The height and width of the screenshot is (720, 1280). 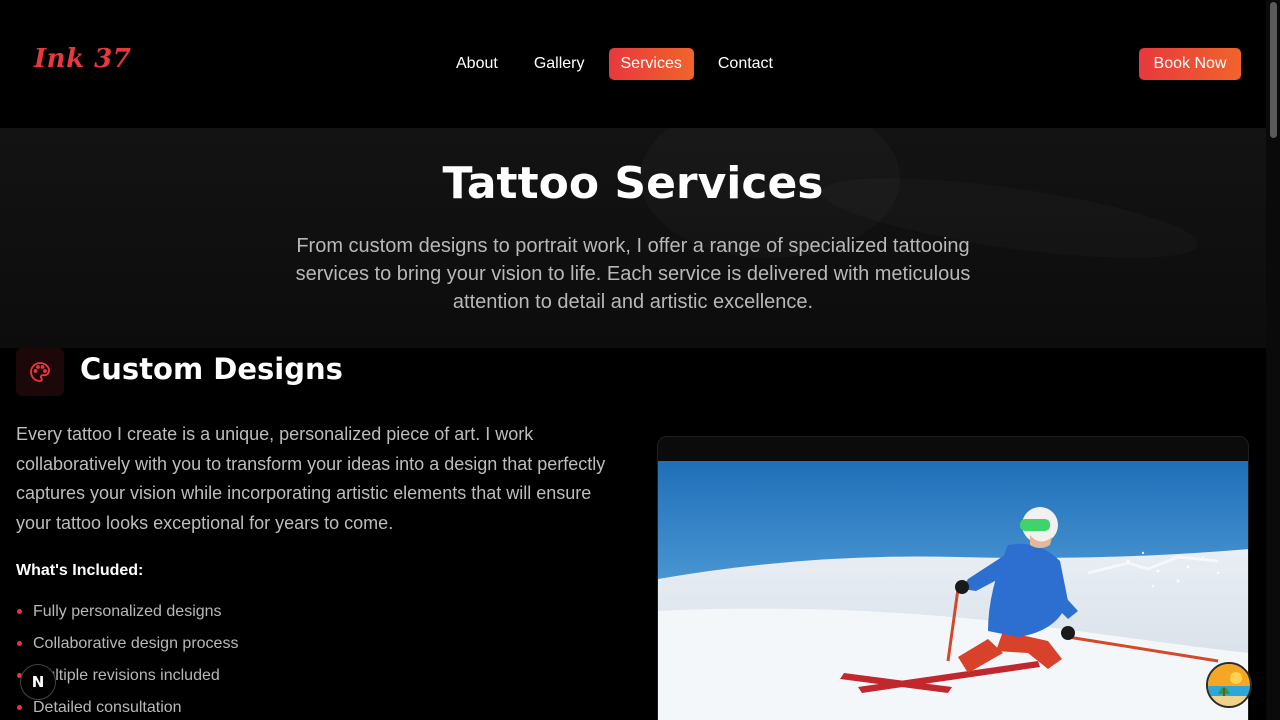 I want to click on framework-badge: N, so click(x=38, y=682).